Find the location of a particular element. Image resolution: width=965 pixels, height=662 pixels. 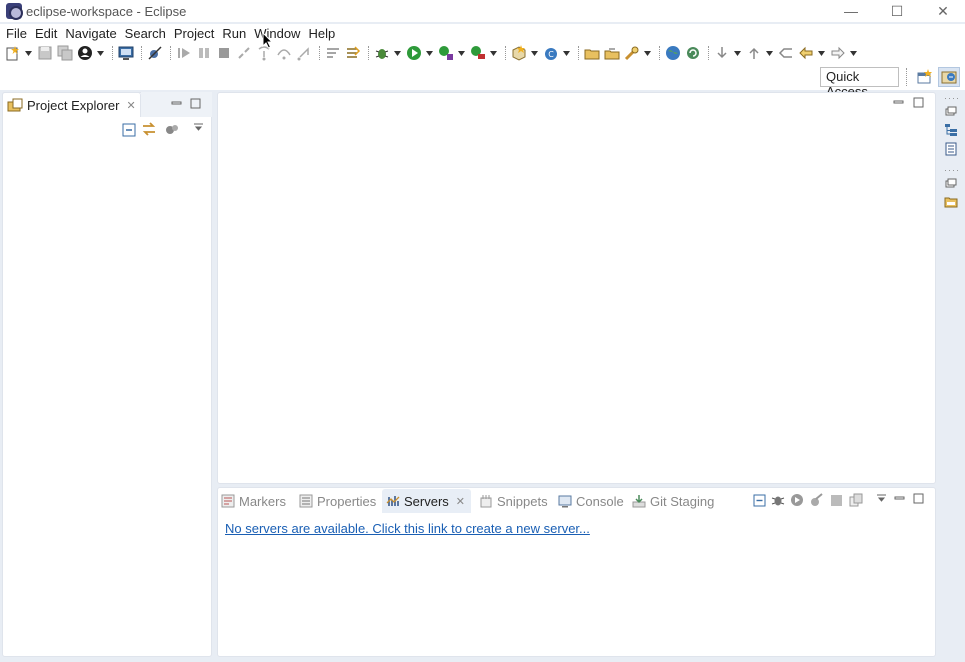

debug-dropdown-icon is located at coordinates (397, 53).